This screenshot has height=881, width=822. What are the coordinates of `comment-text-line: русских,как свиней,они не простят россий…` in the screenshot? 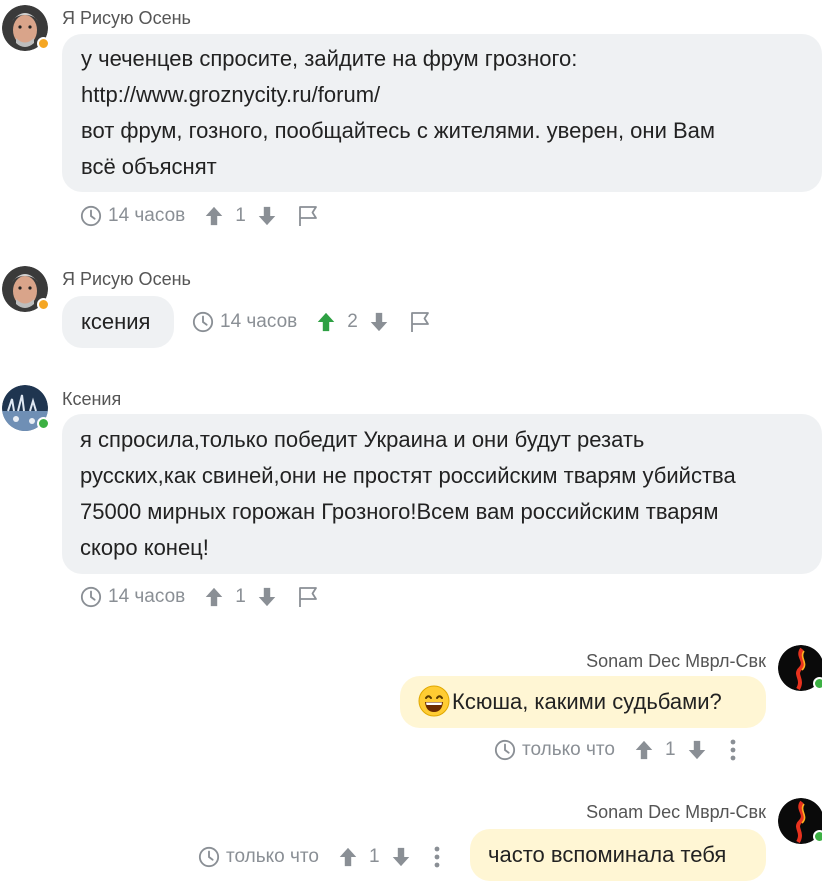 It's located at (408, 475).